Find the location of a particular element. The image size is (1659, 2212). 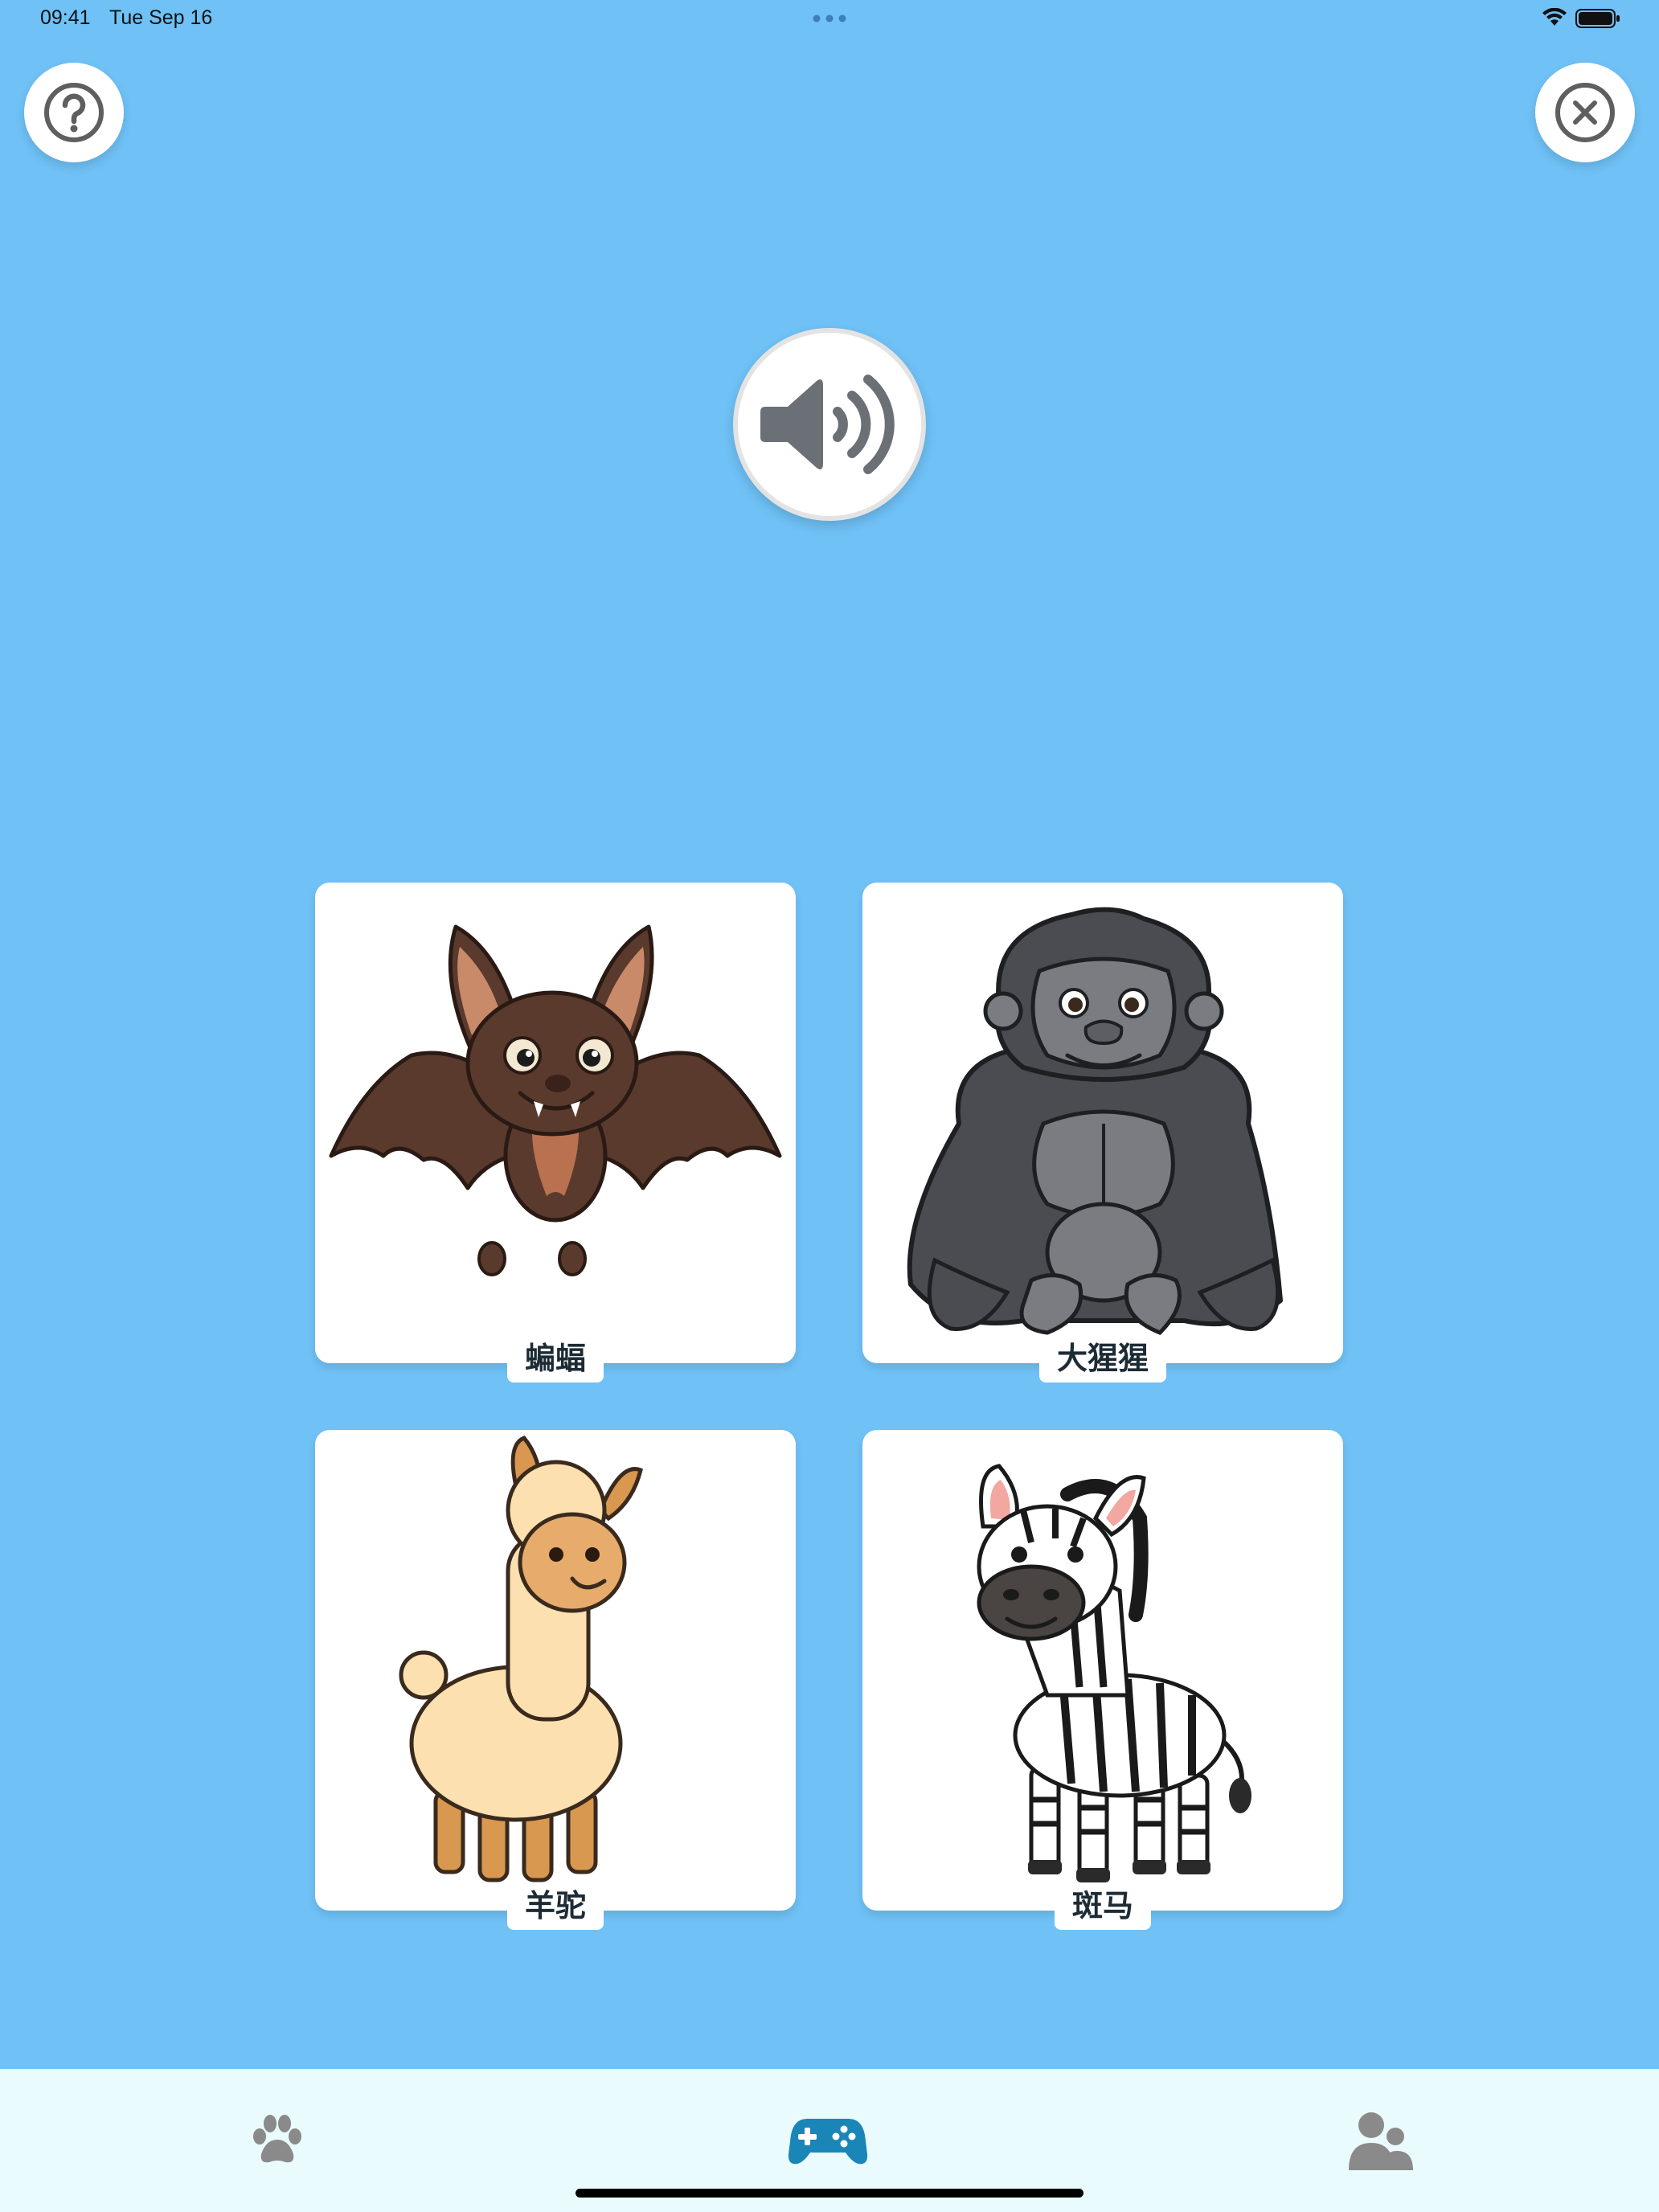

close-button is located at coordinates (1585, 112).